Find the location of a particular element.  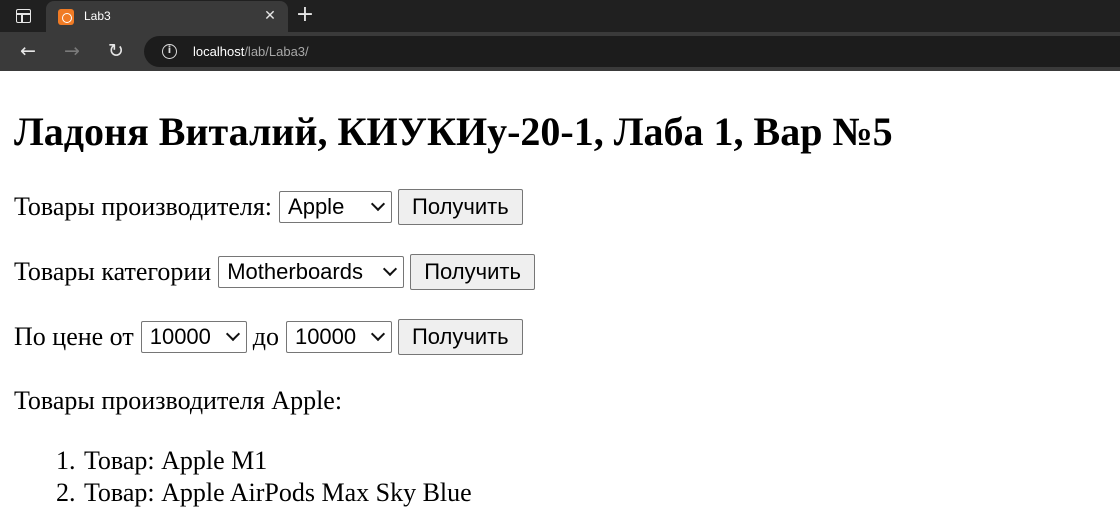

url-text: localhost/lab/Laba3/ is located at coordinates (251, 51).